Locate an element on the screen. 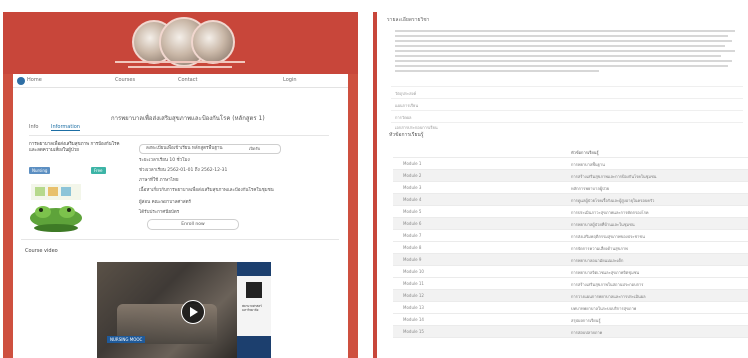 Image resolution: width=748 pixels, height=358 pixels. link-materials: เอกสารประกอบการเรียน is located at coordinates (416, 127).